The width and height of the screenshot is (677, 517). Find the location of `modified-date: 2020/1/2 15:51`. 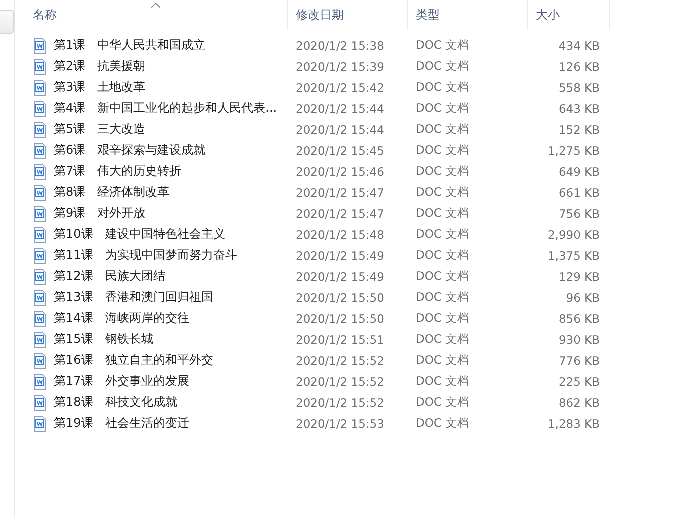

modified-date: 2020/1/2 15:51 is located at coordinates (340, 339).